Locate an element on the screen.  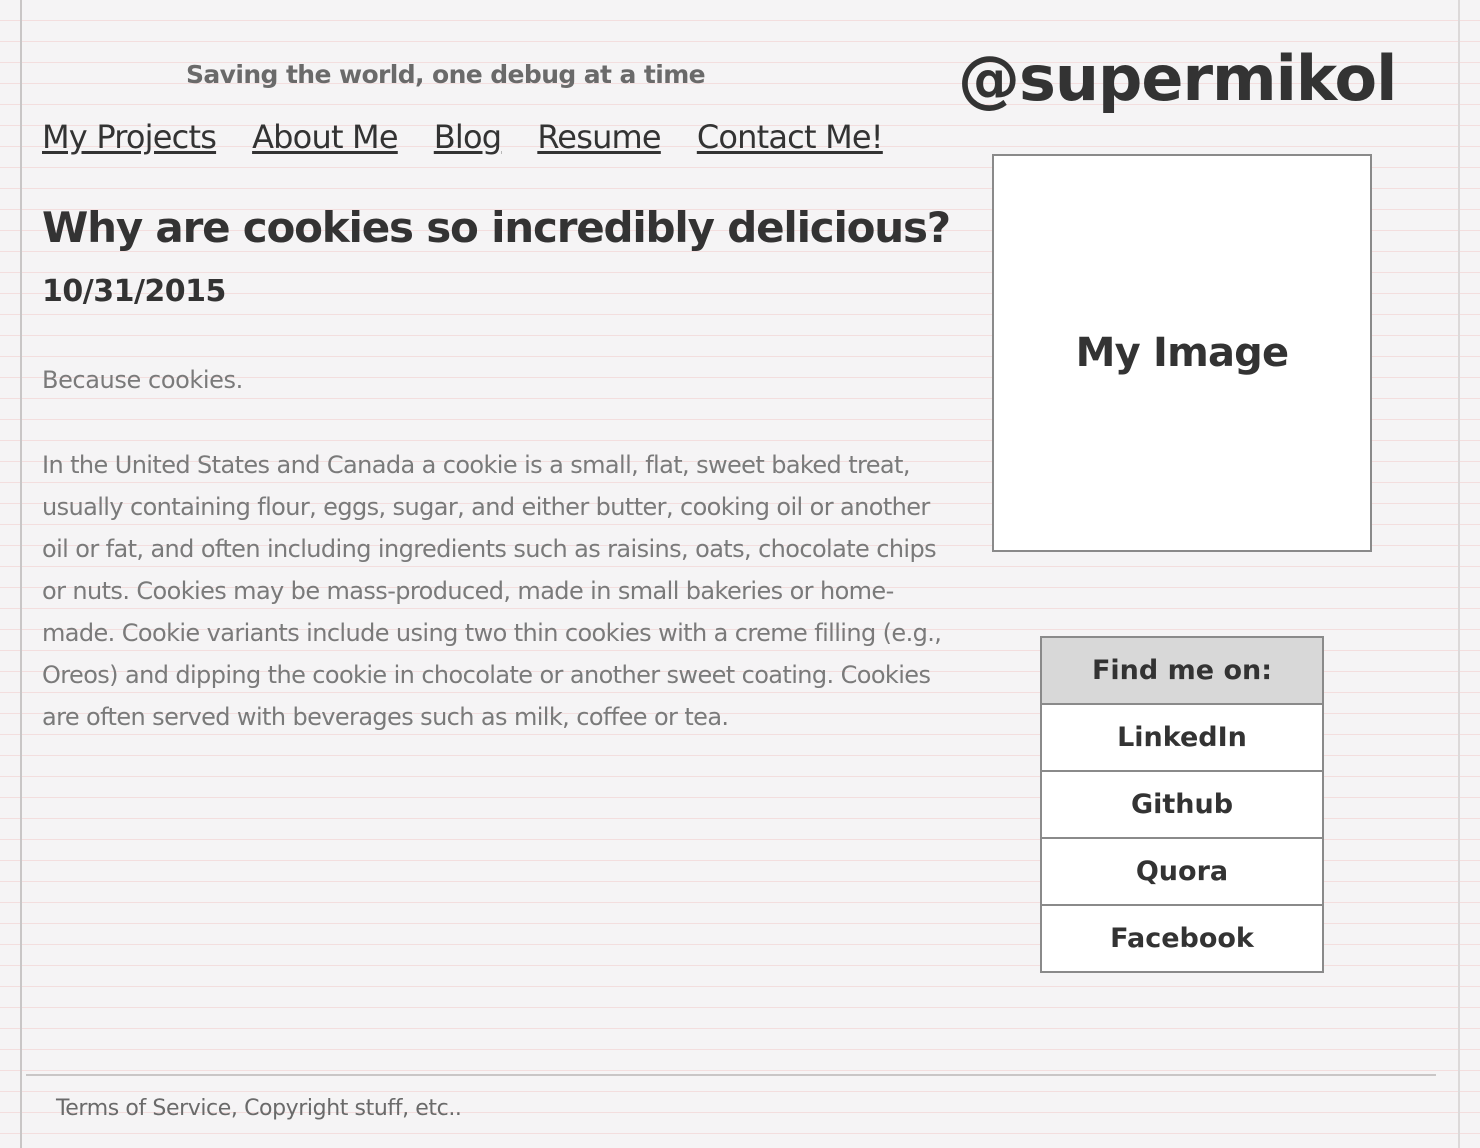
social-link-linkedin: LinkedIn is located at coordinates (1182, 738).